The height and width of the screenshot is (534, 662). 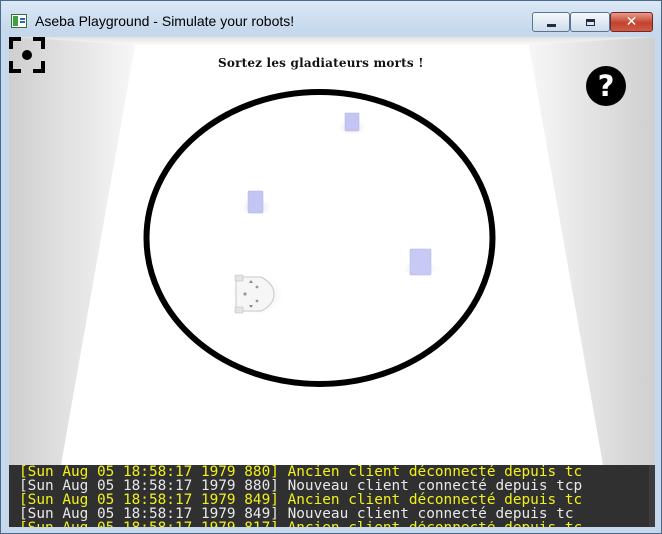 What do you see at coordinates (321, 63) in the screenshot?
I see `arena-title: Sortez les gladiateurs morts !` at bounding box center [321, 63].